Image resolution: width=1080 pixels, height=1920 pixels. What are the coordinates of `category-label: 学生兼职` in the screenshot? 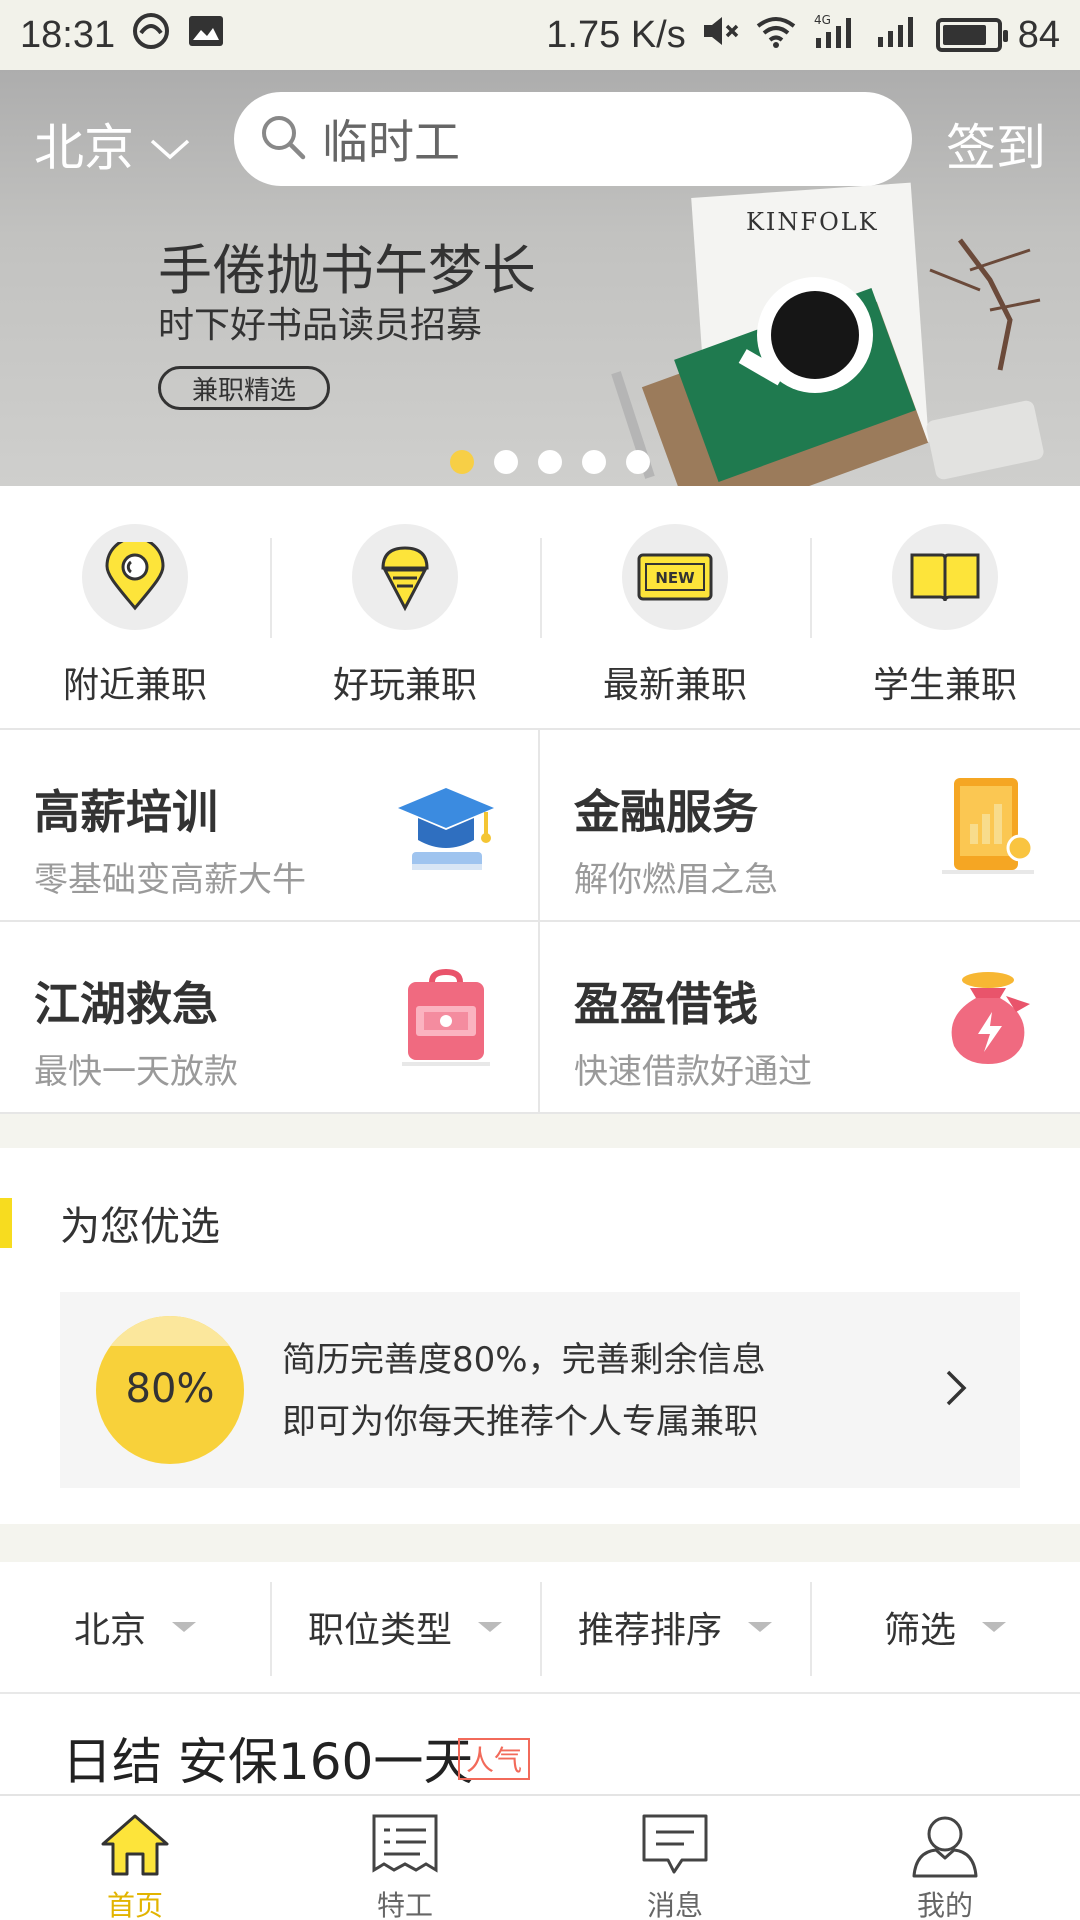 It's located at (944, 685).